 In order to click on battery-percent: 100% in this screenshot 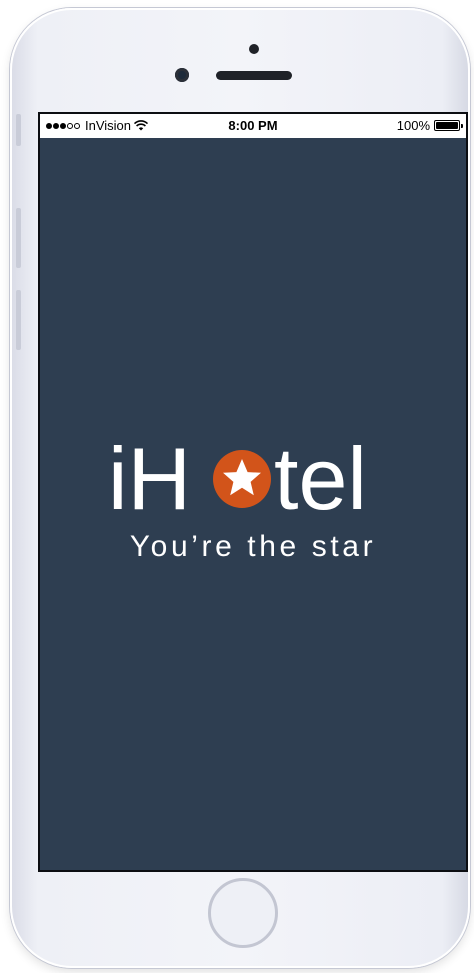, I will do `click(413, 125)`.